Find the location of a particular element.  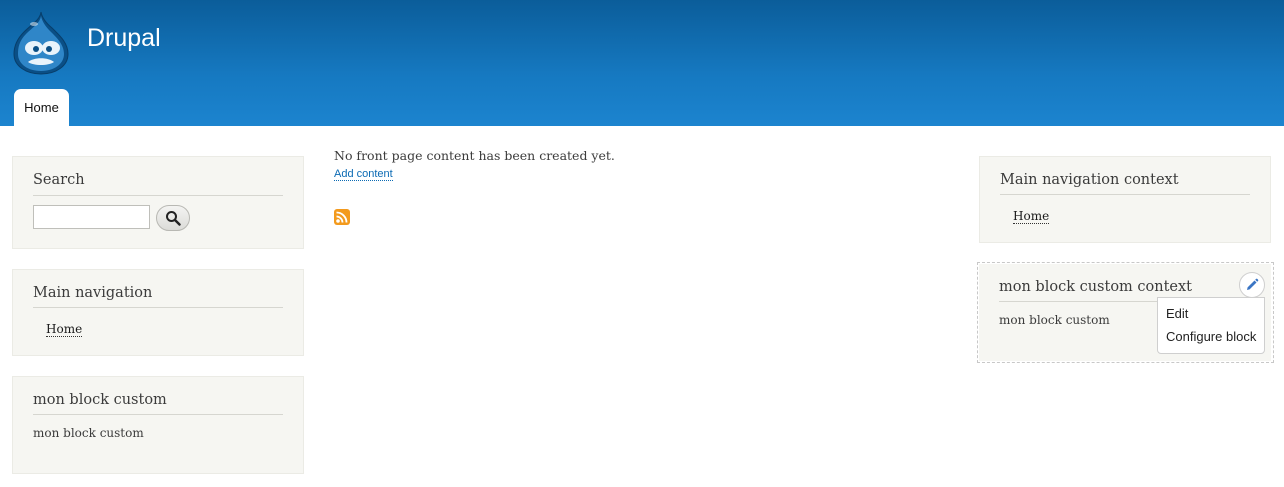

custom-block-body: mon block custom is located at coordinates (88, 433).